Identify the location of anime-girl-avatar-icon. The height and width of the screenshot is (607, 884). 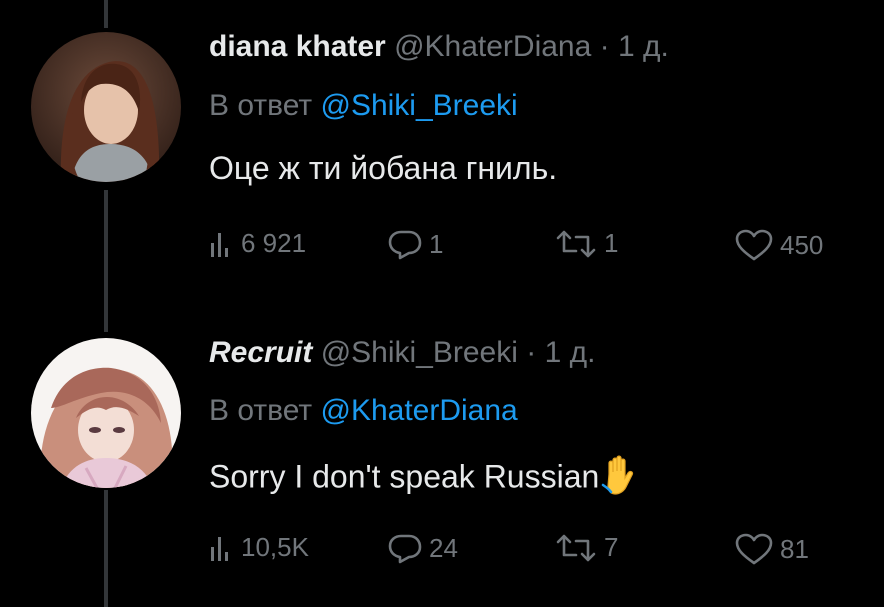
(106, 413).